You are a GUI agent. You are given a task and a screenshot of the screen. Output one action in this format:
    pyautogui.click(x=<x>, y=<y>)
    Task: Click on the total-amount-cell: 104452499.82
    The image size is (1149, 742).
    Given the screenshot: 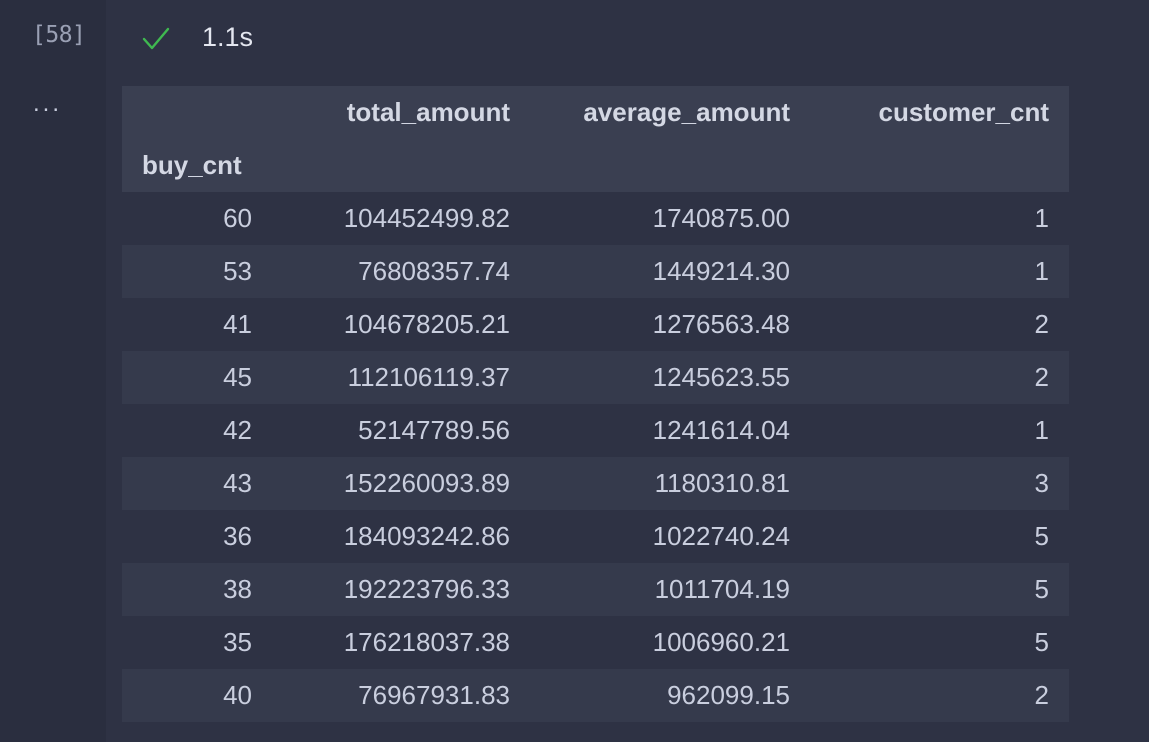 What is the action you would take?
    pyautogui.click(x=401, y=218)
    